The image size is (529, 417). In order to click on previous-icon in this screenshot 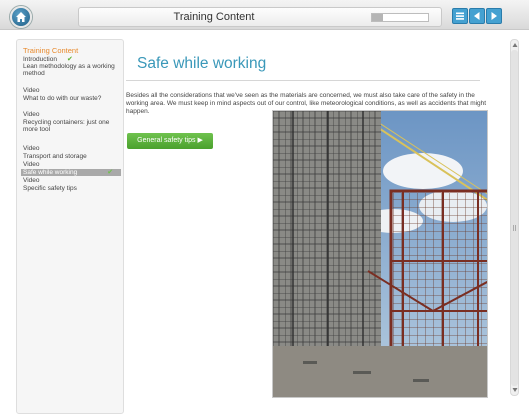, I will do `click(477, 16)`.